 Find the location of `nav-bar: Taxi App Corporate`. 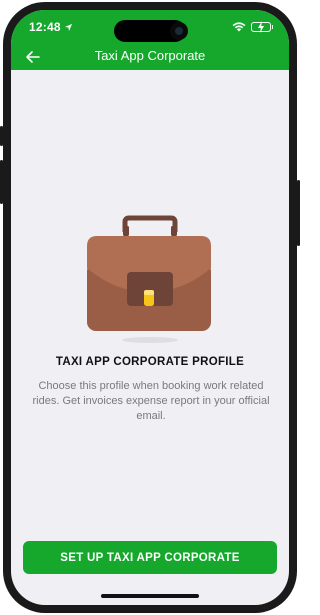

nav-bar: Taxi App Corporate is located at coordinates (150, 57).